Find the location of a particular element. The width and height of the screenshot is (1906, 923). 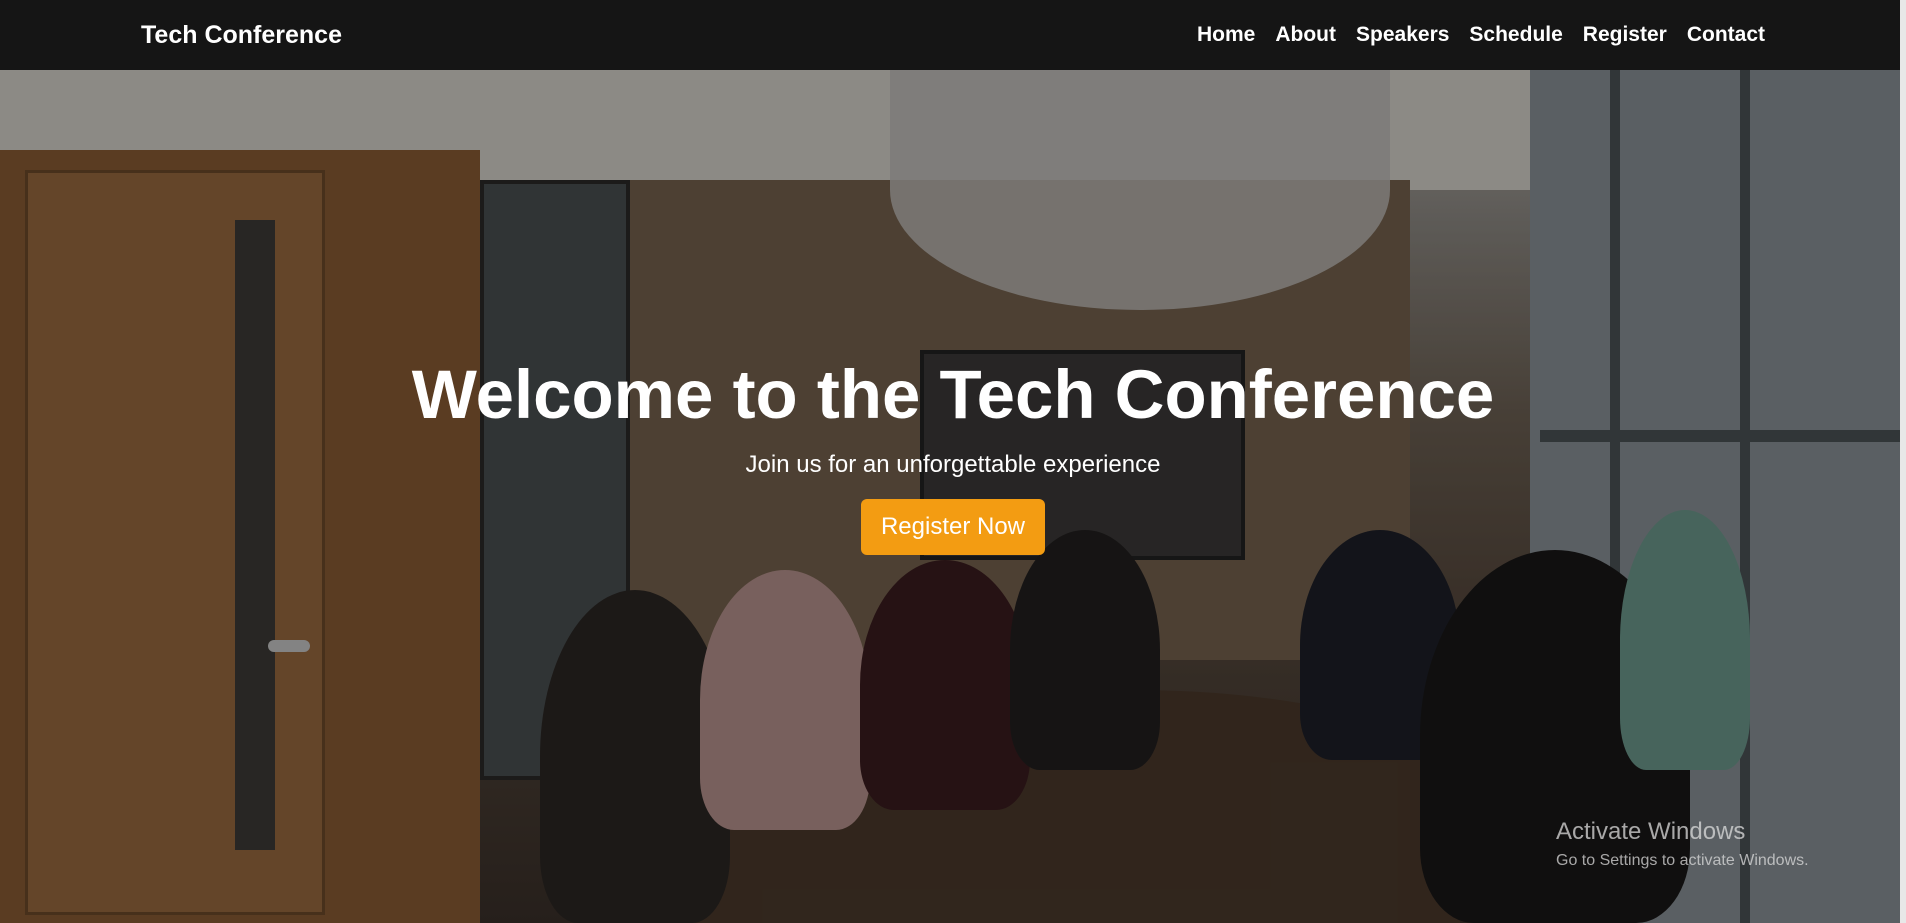

nav-link-register: Register is located at coordinates (1625, 35).